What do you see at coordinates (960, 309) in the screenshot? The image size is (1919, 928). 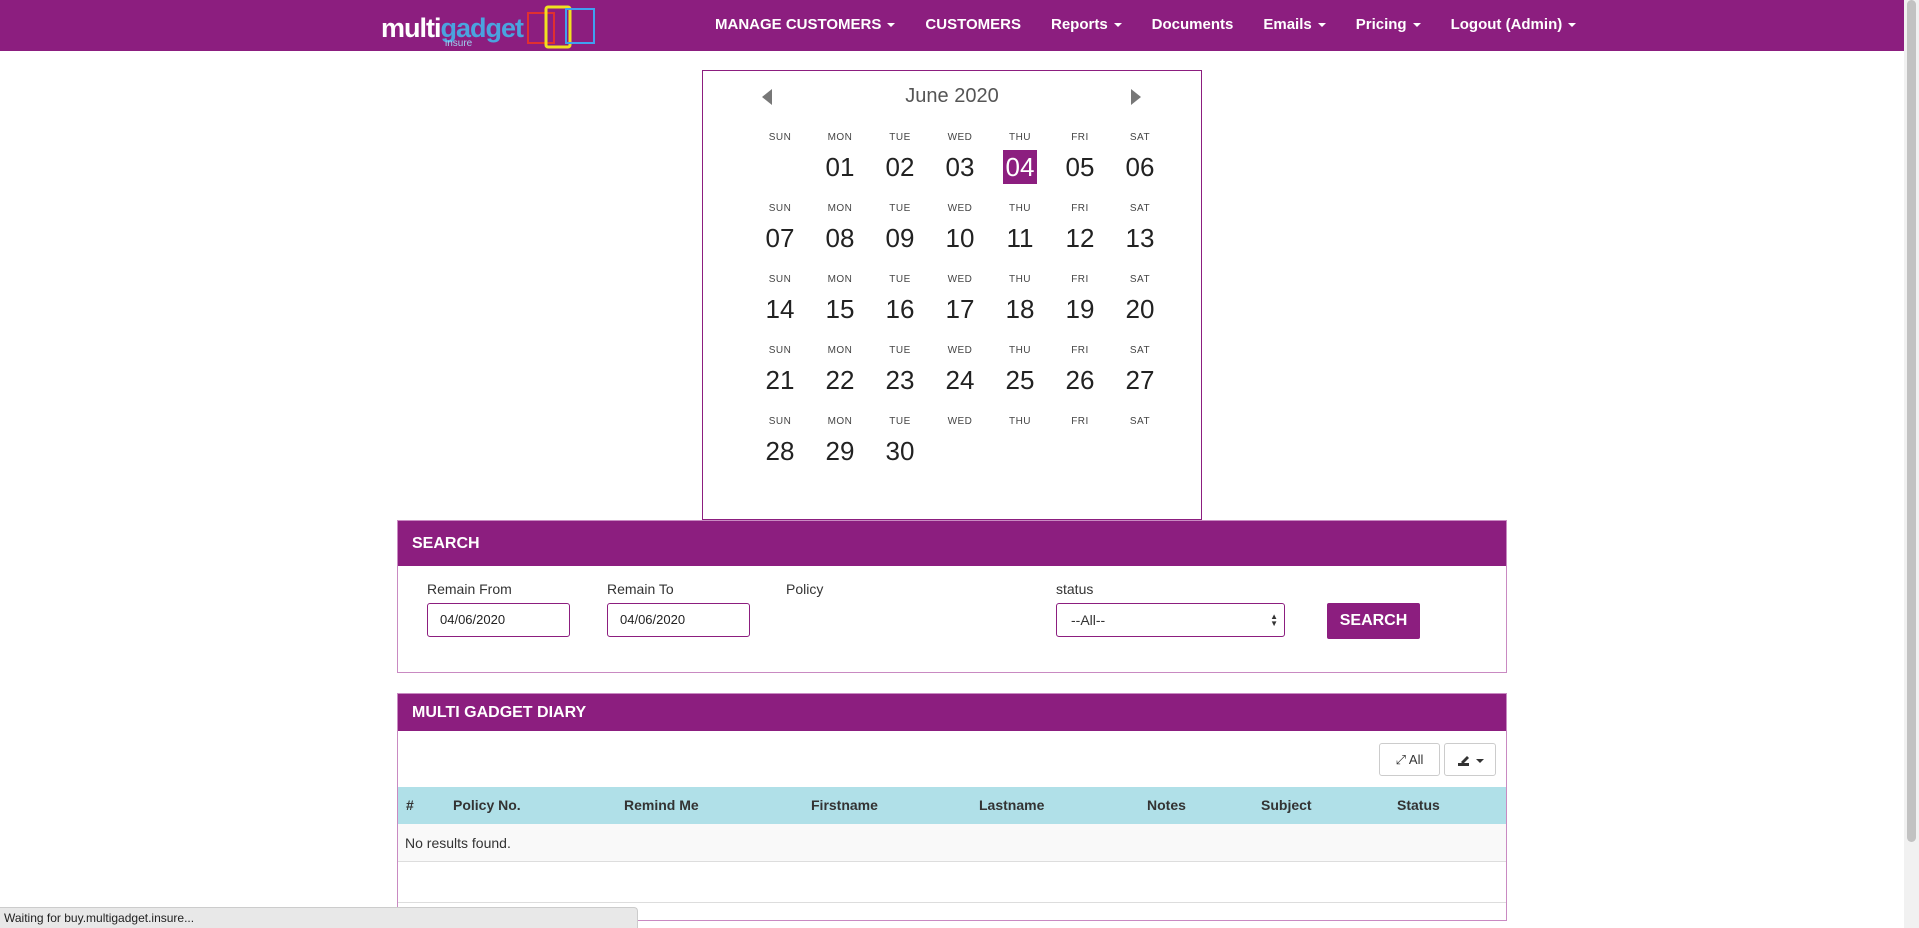 I see `day-number: 17` at bounding box center [960, 309].